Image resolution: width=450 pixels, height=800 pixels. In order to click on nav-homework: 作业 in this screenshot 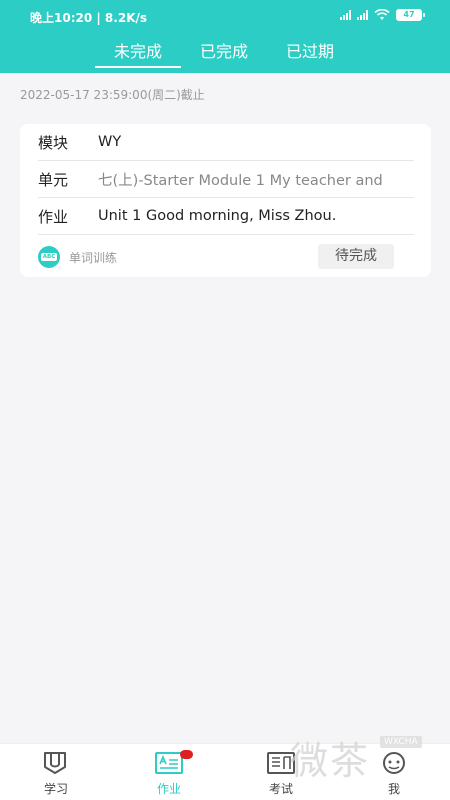, I will do `click(169, 772)`.